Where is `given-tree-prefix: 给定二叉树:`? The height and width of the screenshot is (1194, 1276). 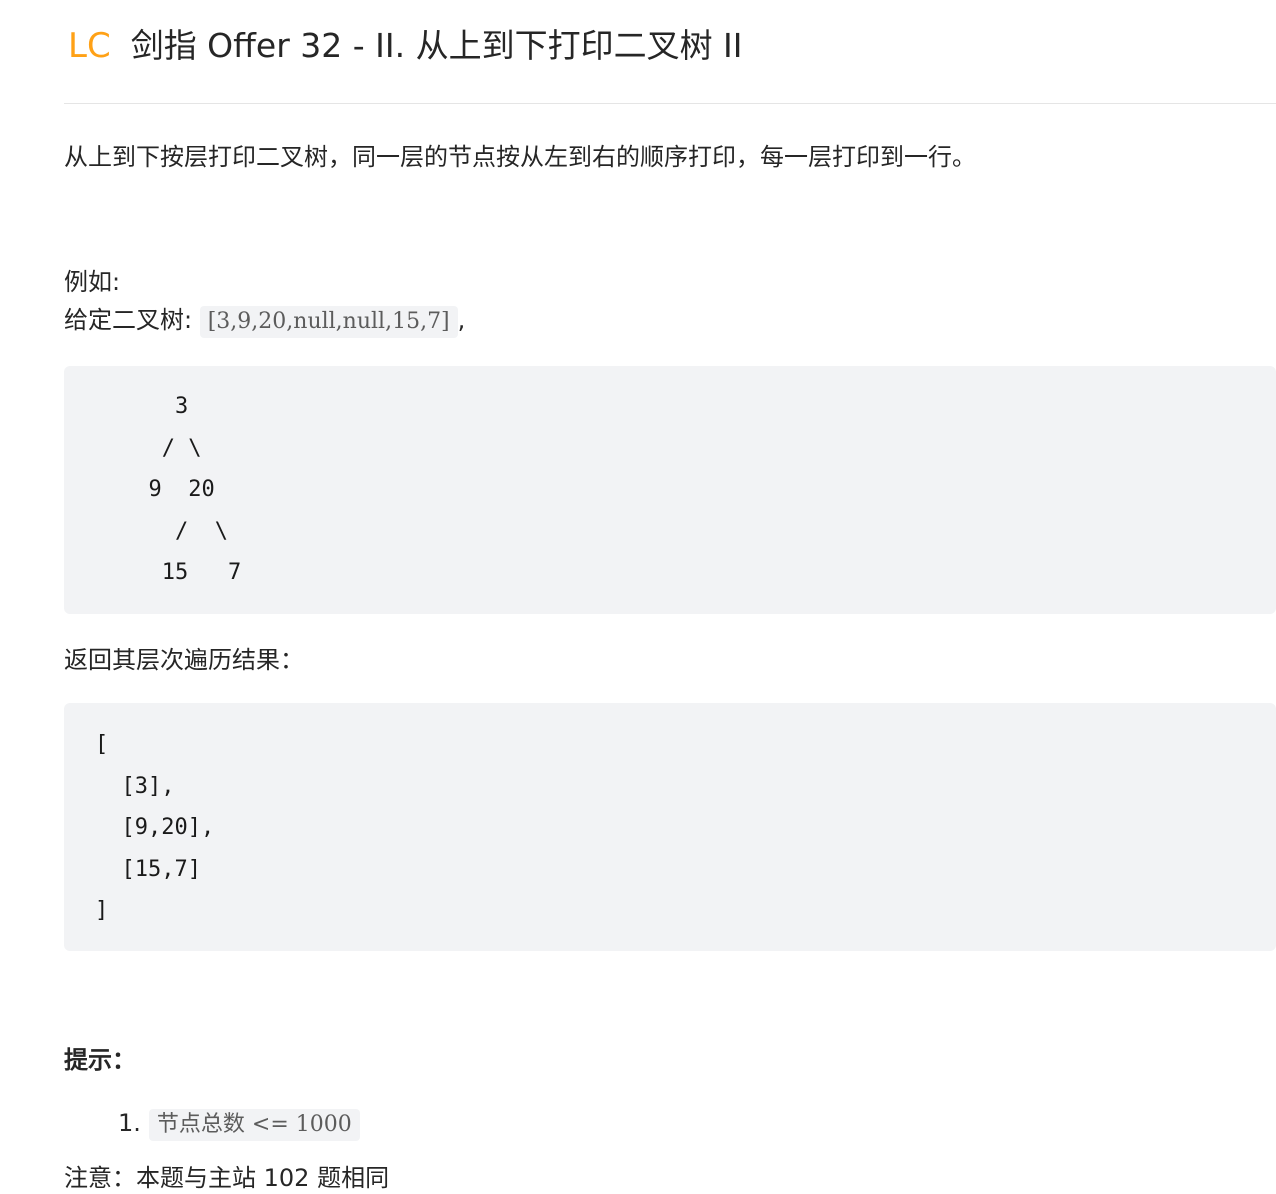
given-tree-prefix: 给定二叉树: is located at coordinates (132, 320).